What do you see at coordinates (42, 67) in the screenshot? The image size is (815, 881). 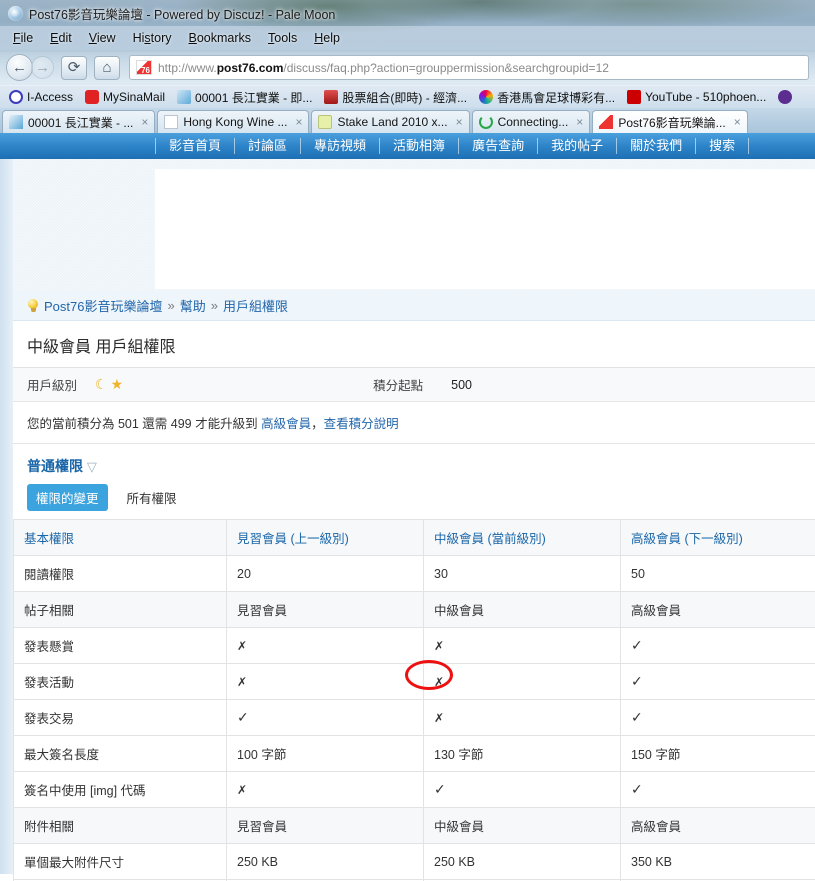 I see `forward-arrow-icon: →` at bounding box center [42, 67].